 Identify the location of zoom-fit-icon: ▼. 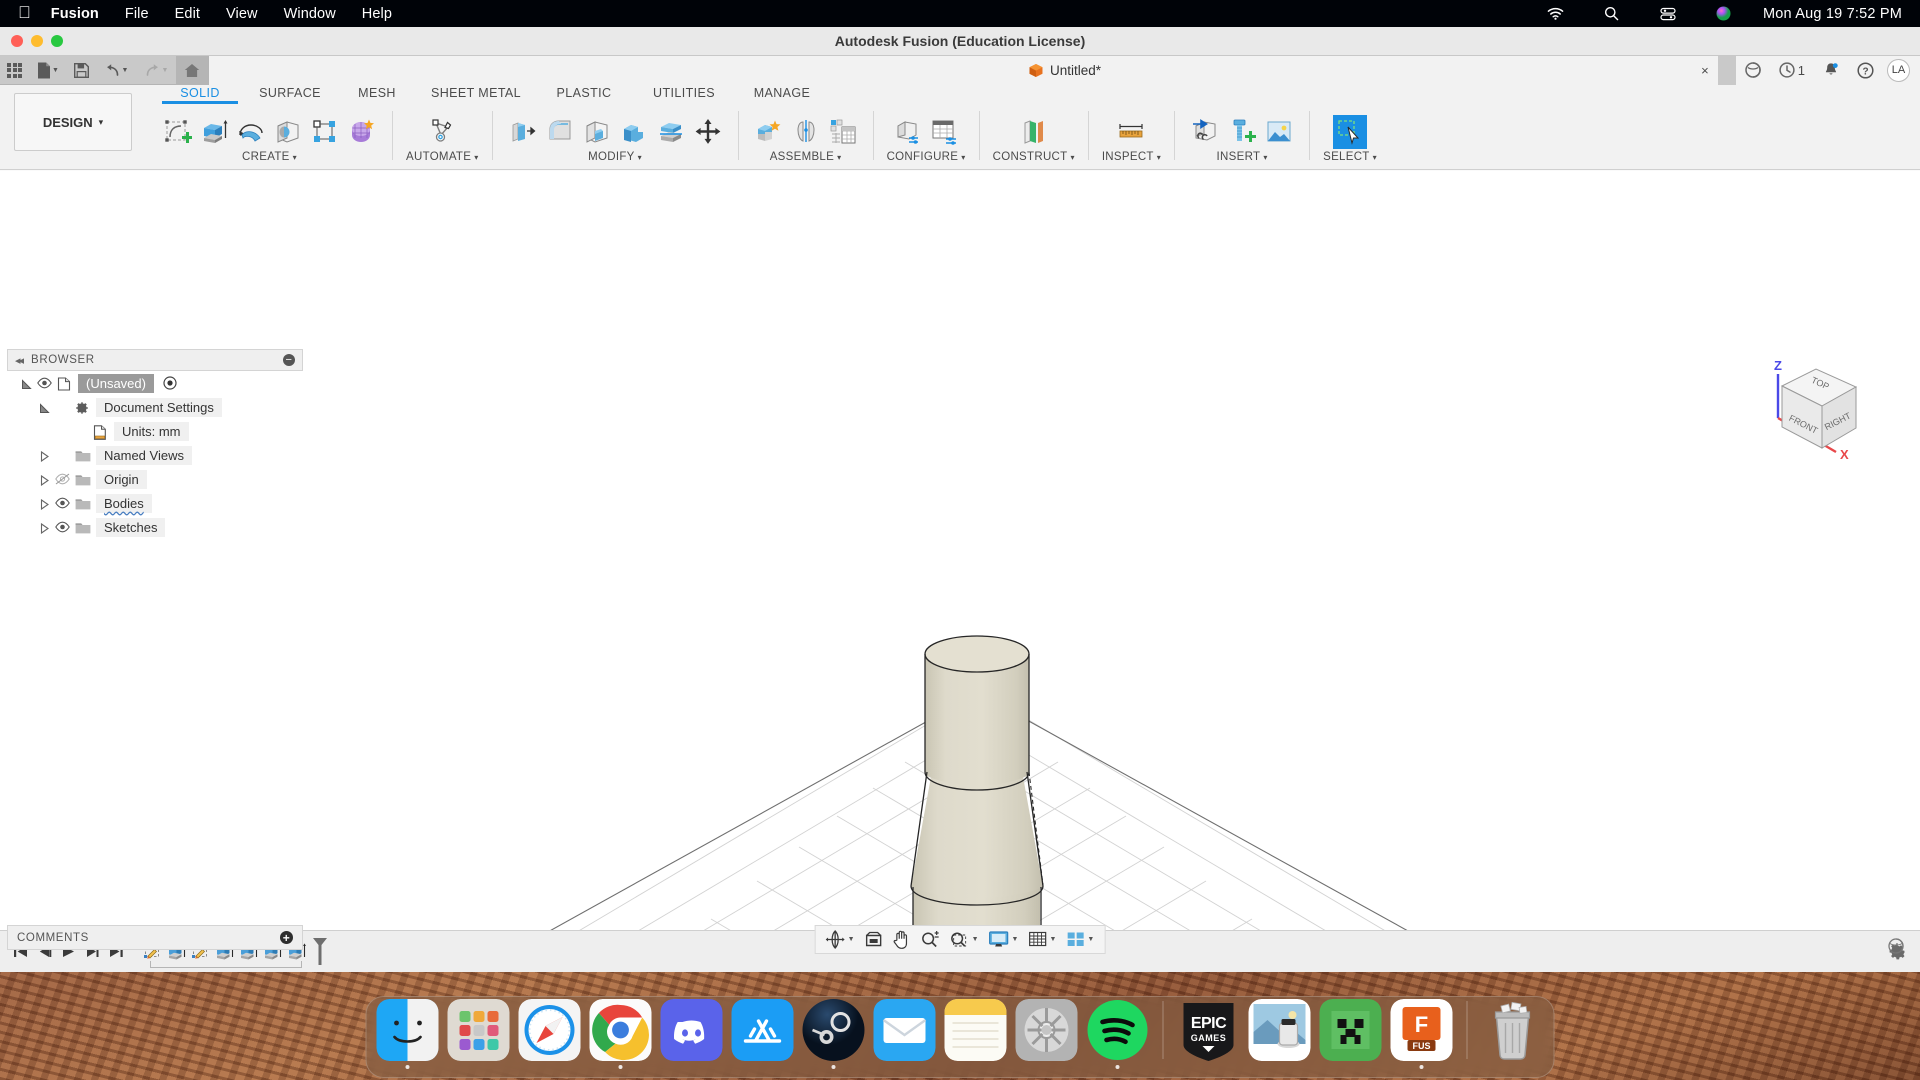
(964, 939).